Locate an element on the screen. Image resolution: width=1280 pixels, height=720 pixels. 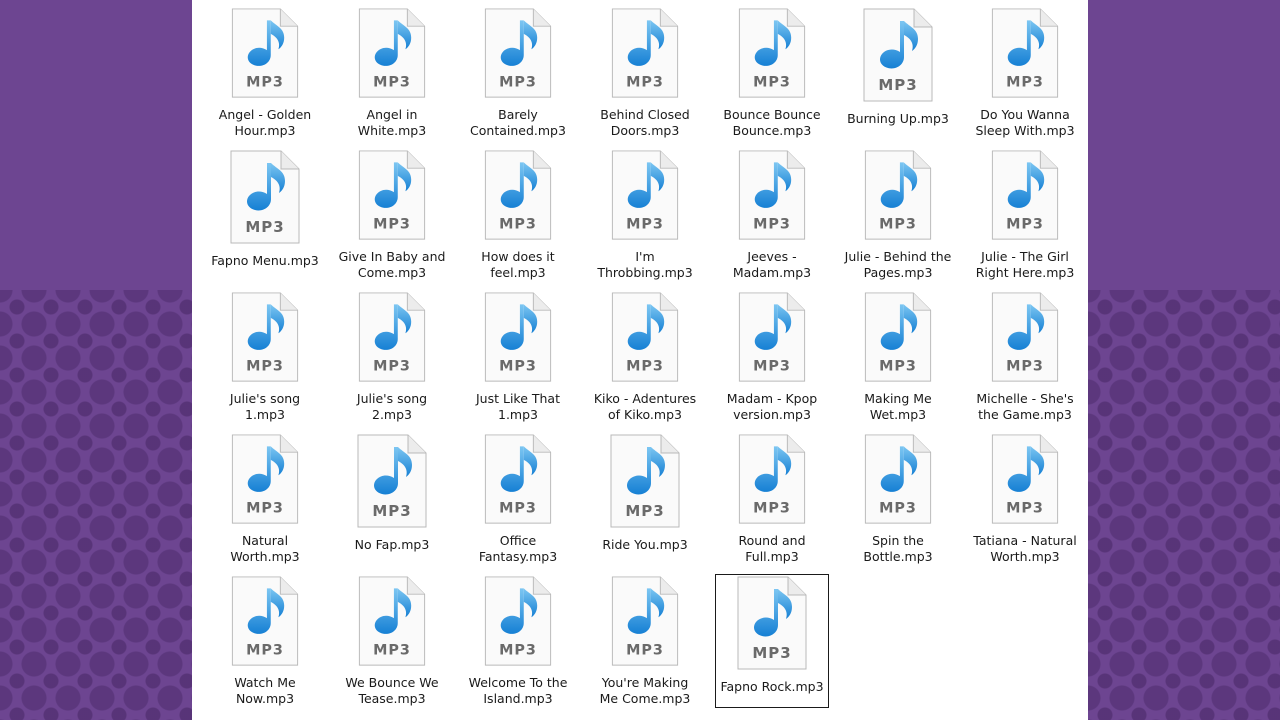
file-item: MP3 Madam - Kpop version.mp3 is located at coordinates (772, 357).